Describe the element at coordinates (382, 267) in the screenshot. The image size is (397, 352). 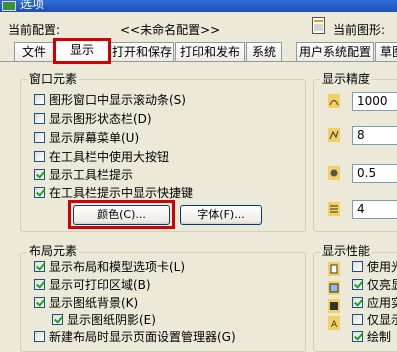
I see `checkbox-label: 使用光` at that location.